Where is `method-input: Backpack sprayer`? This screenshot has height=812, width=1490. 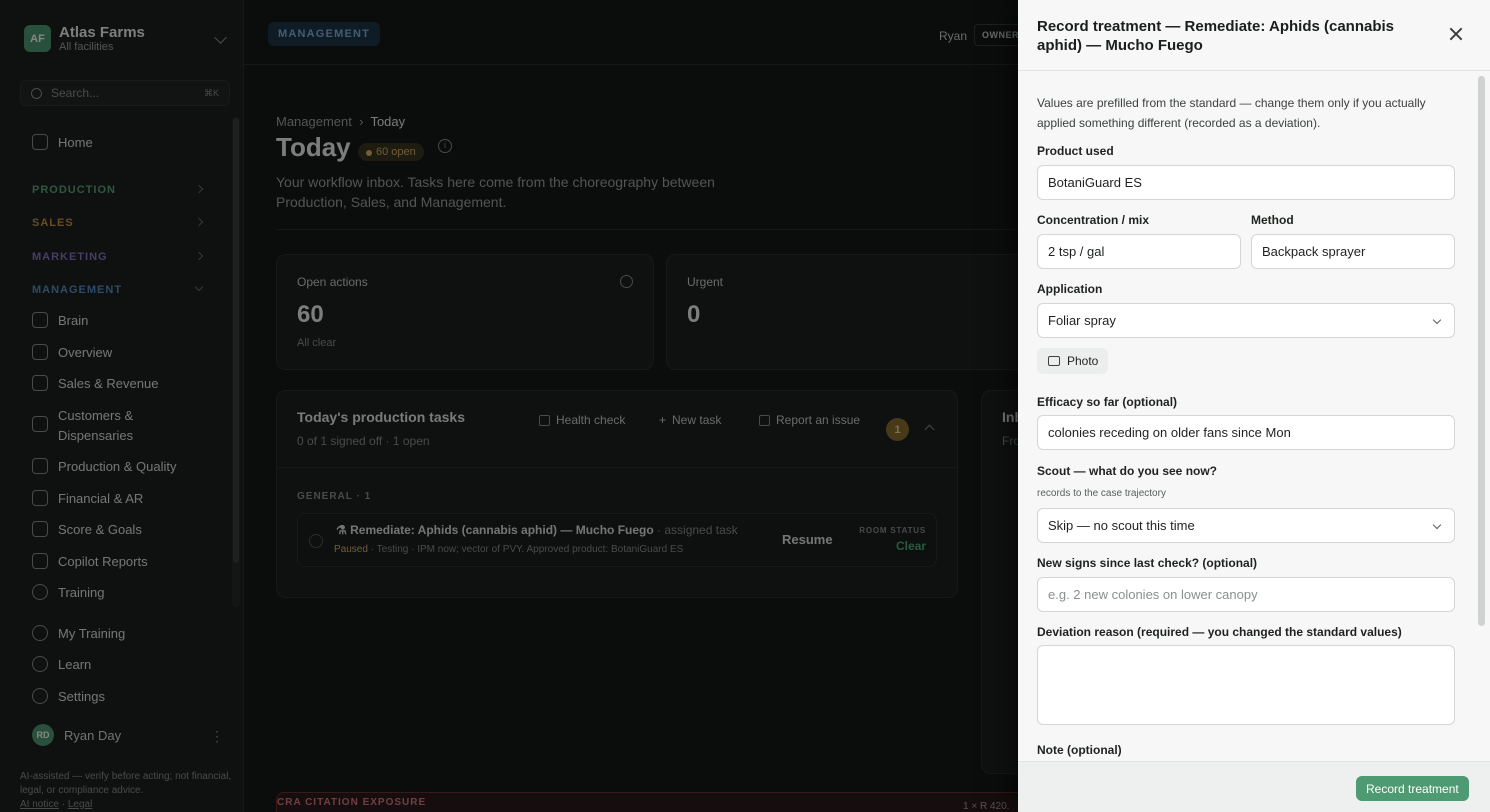
method-input: Backpack sprayer is located at coordinates (1353, 251).